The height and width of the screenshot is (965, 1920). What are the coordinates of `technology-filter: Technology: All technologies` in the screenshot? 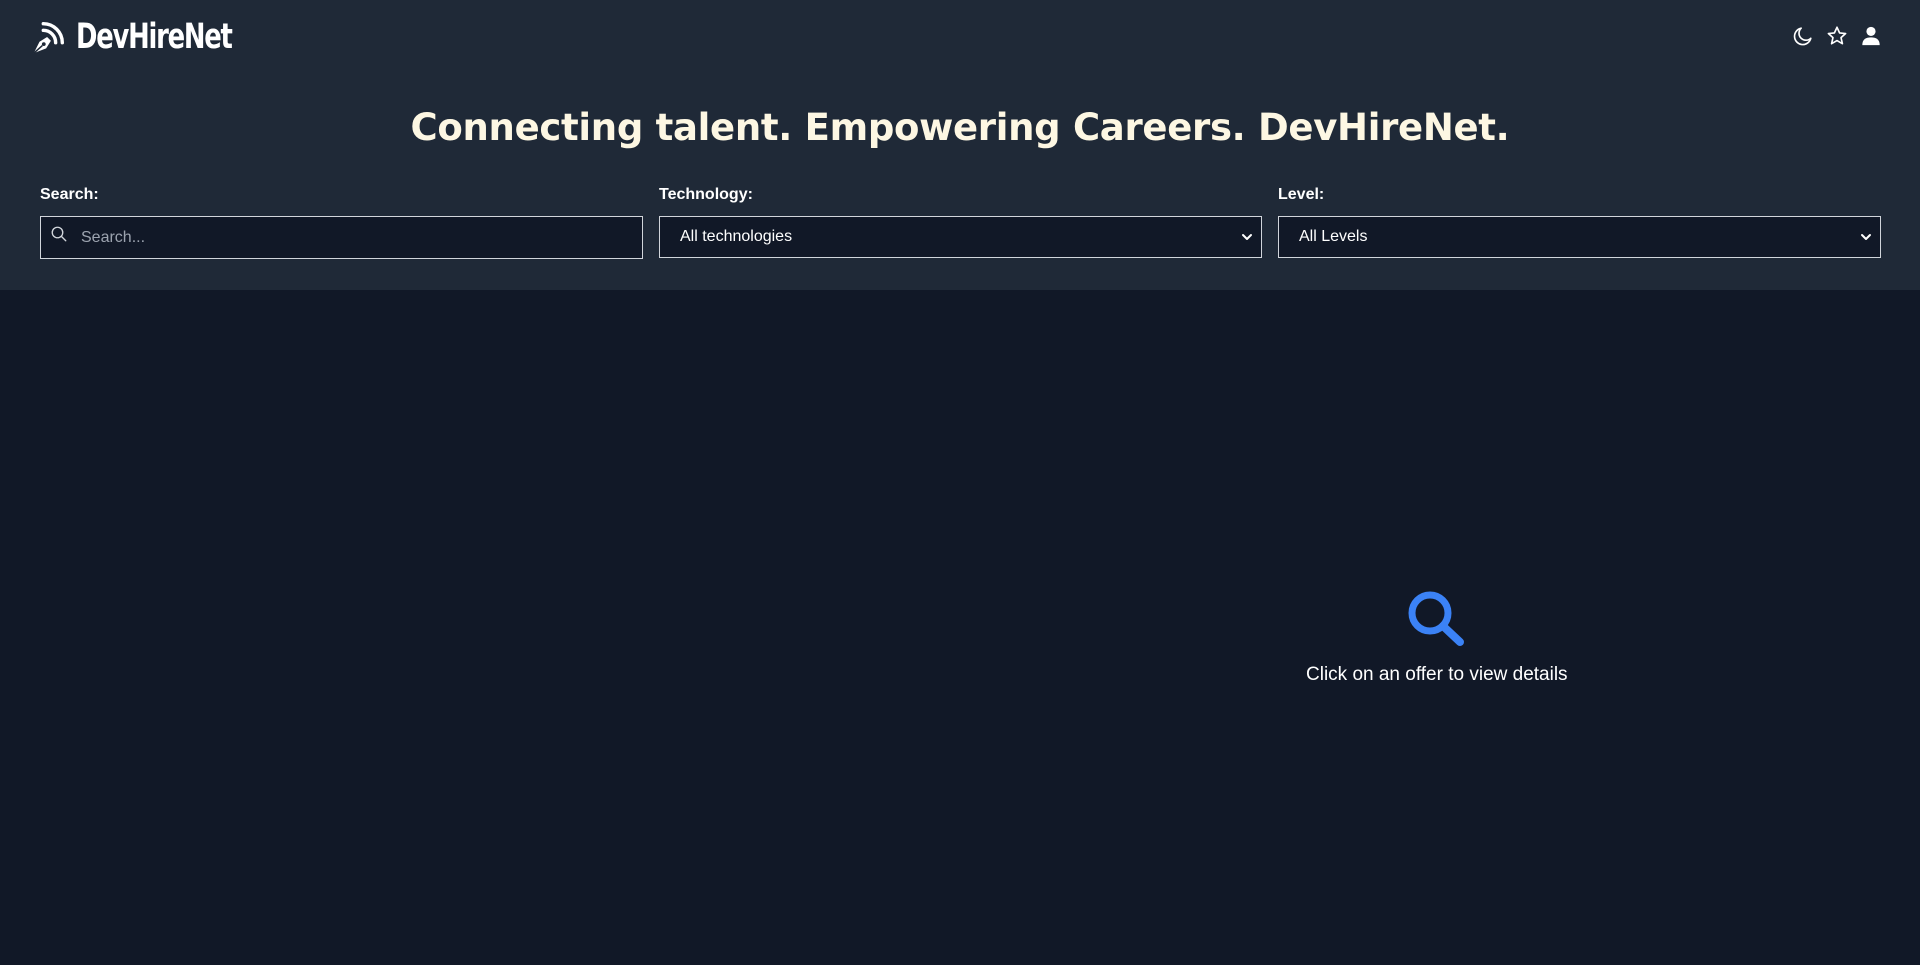 It's located at (960, 222).